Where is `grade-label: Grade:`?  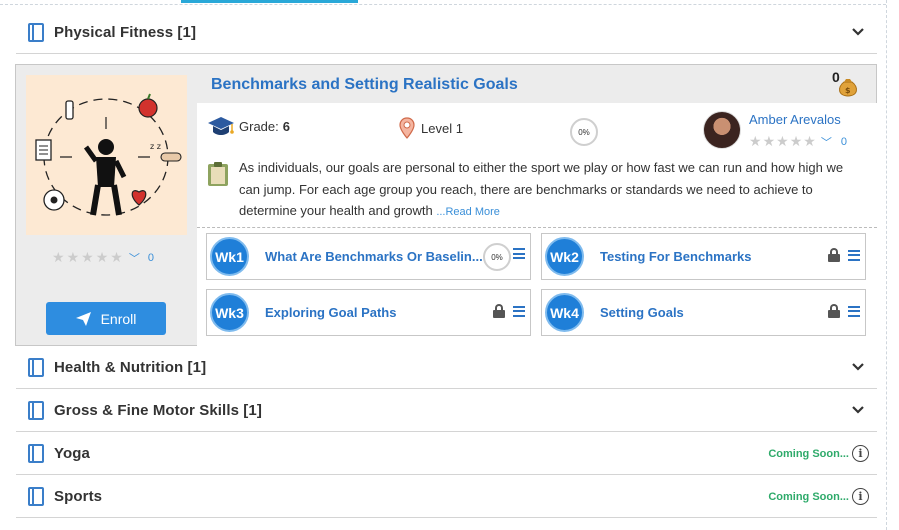 grade-label: Grade: is located at coordinates (259, 126).